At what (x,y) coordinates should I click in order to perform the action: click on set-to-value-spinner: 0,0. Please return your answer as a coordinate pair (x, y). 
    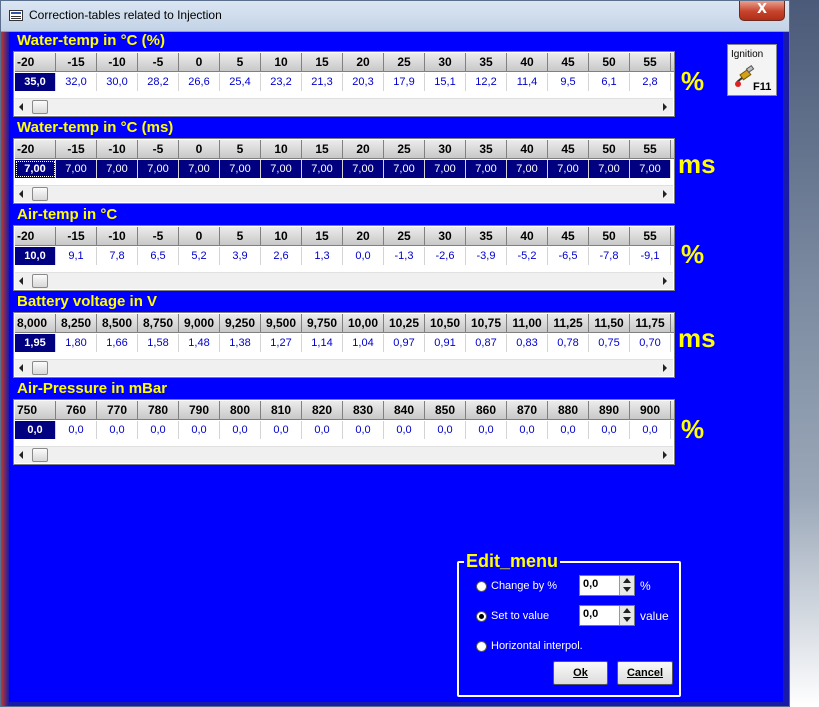
    Looking at the image, I should click on (607, 615).